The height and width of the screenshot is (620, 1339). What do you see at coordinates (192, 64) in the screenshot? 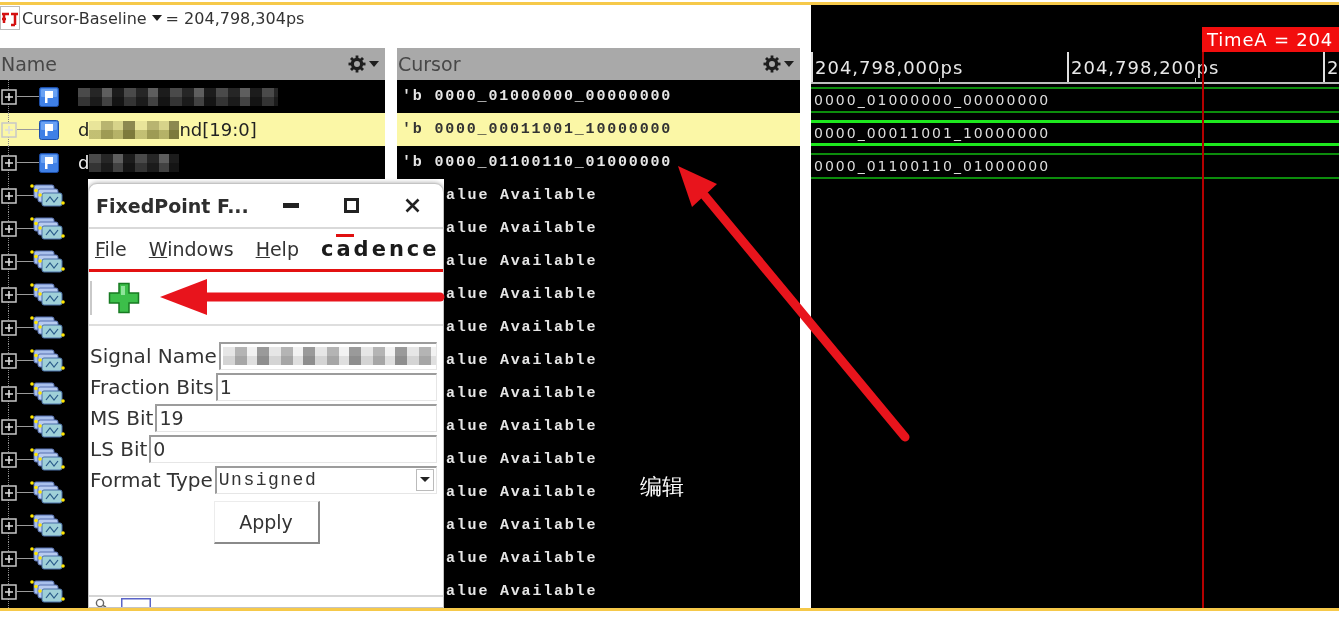
I see `column-header: Name` at bounding box center [192, 64].